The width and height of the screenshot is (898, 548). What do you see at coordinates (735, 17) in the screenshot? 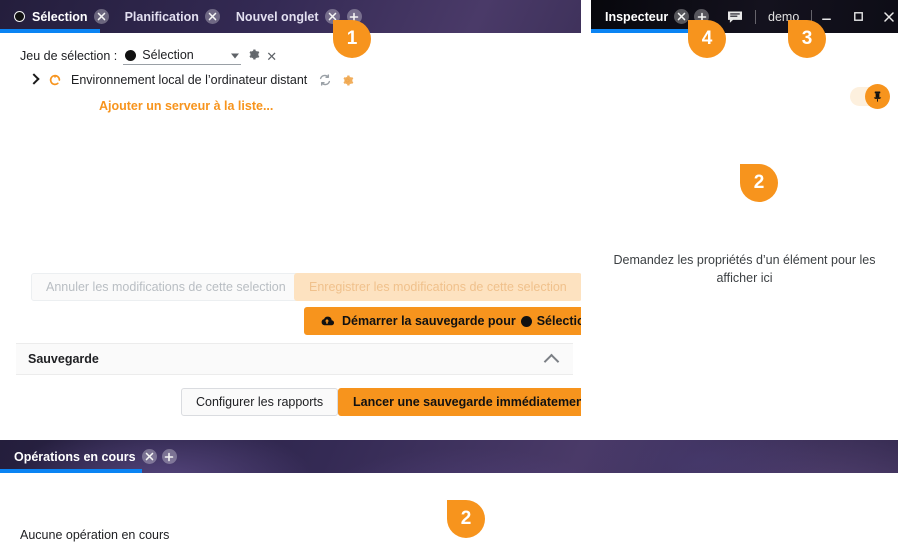
I see `chat-icon` at bounding box center [735, 17].